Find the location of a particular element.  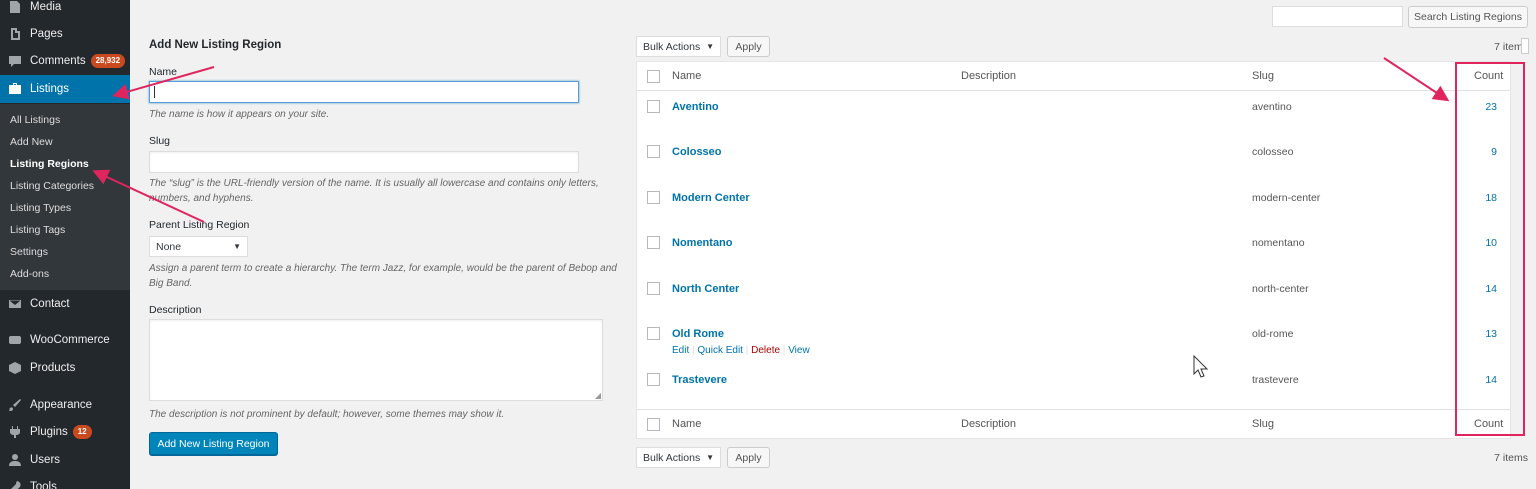

plugins-update-badge: 12 is located at coordinates (82, 432).